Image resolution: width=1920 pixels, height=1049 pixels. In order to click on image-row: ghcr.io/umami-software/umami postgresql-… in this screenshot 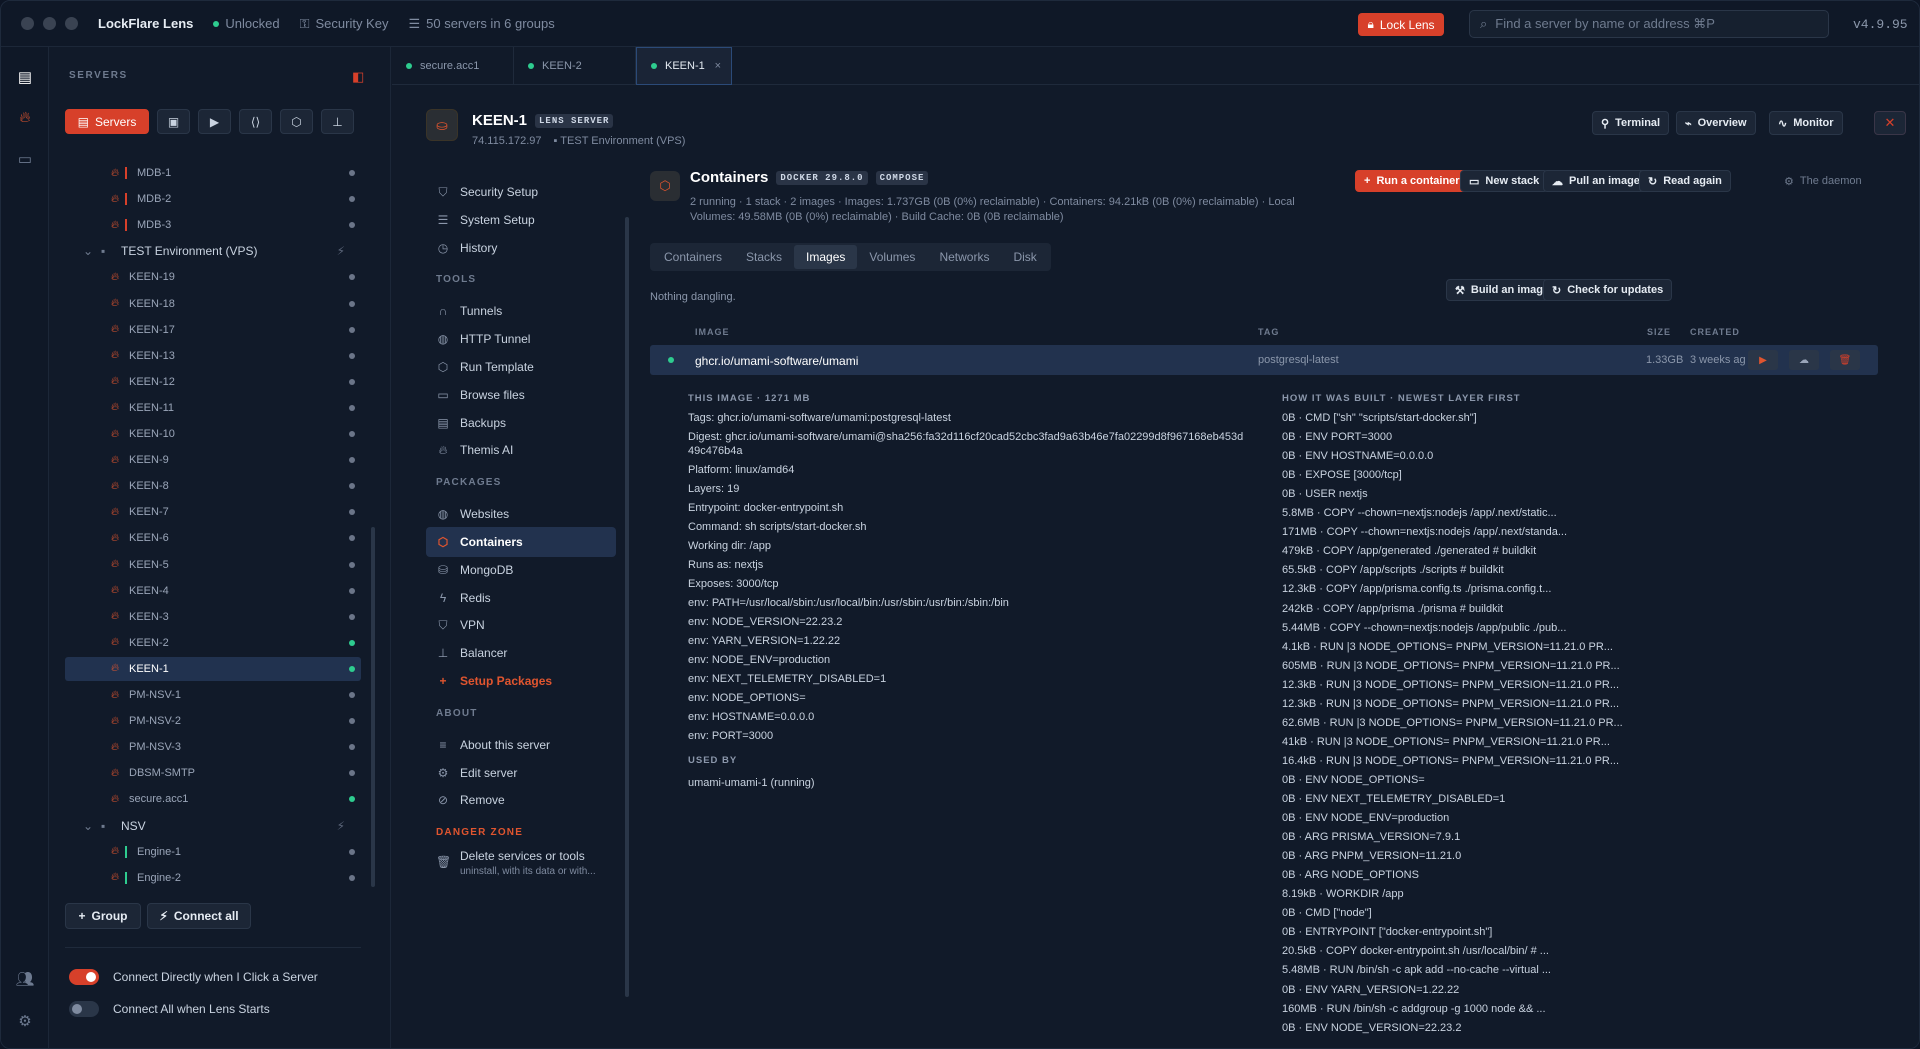, I will do `click(1264, 360)`.